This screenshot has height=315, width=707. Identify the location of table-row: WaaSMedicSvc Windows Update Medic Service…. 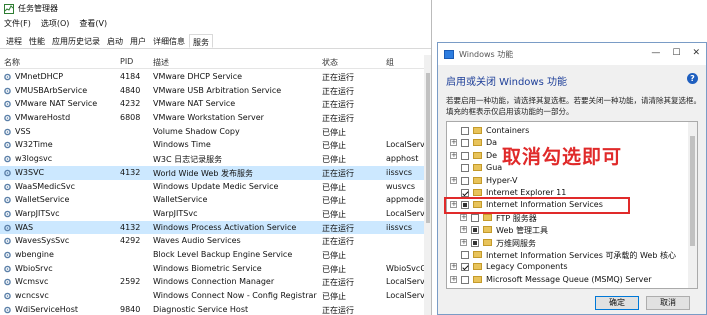
(212, 187).